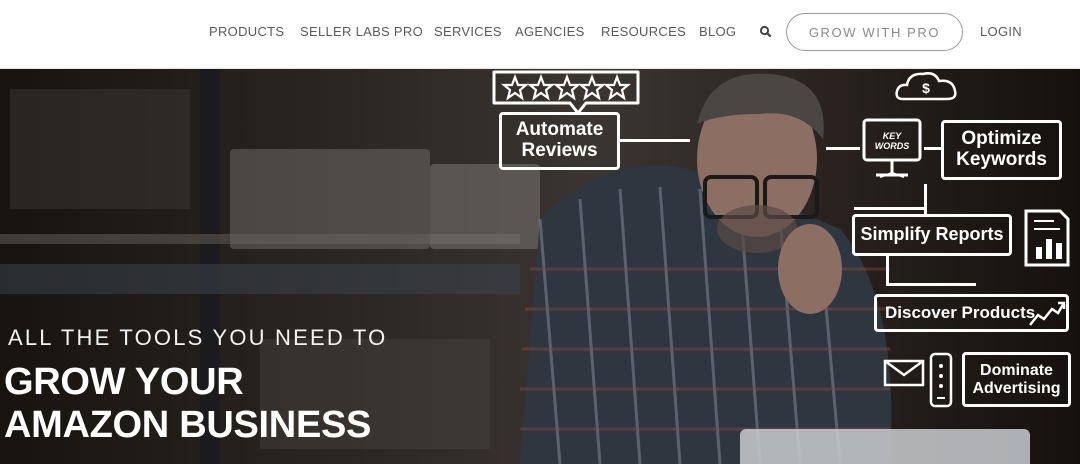  Describe the element at coordinates (198, 337) in the screenshot. I see `hero-tagline: ALL THE TOOLS YOU NEED TO` at that location.